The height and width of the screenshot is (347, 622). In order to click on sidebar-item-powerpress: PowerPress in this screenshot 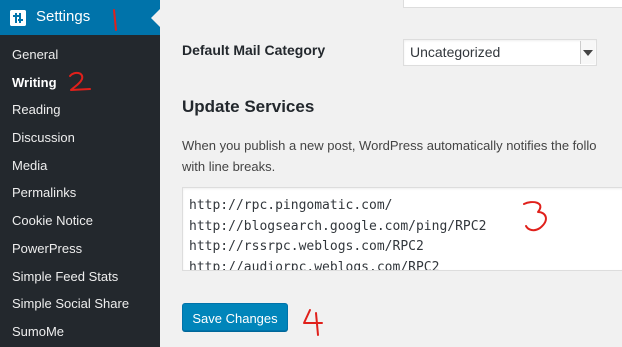, I will do `click(80, 249)`.